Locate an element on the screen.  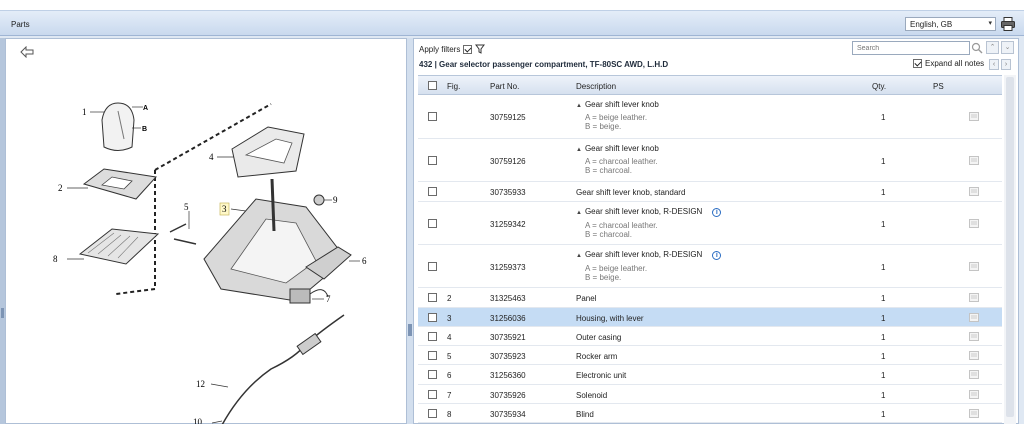
filter-icon is located at coordinates (480, 49).